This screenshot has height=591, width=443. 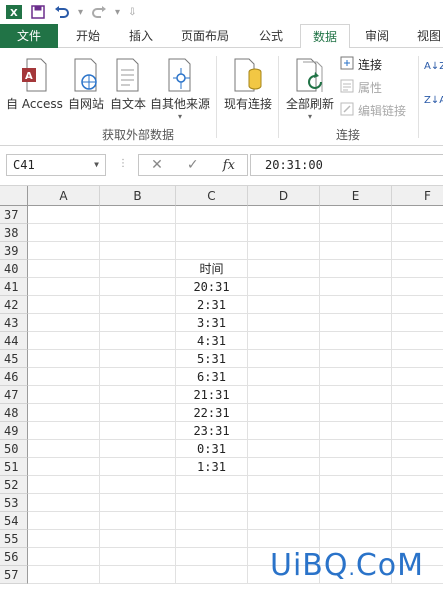 I want to click on cell-a52, so click(x=64, y=485).